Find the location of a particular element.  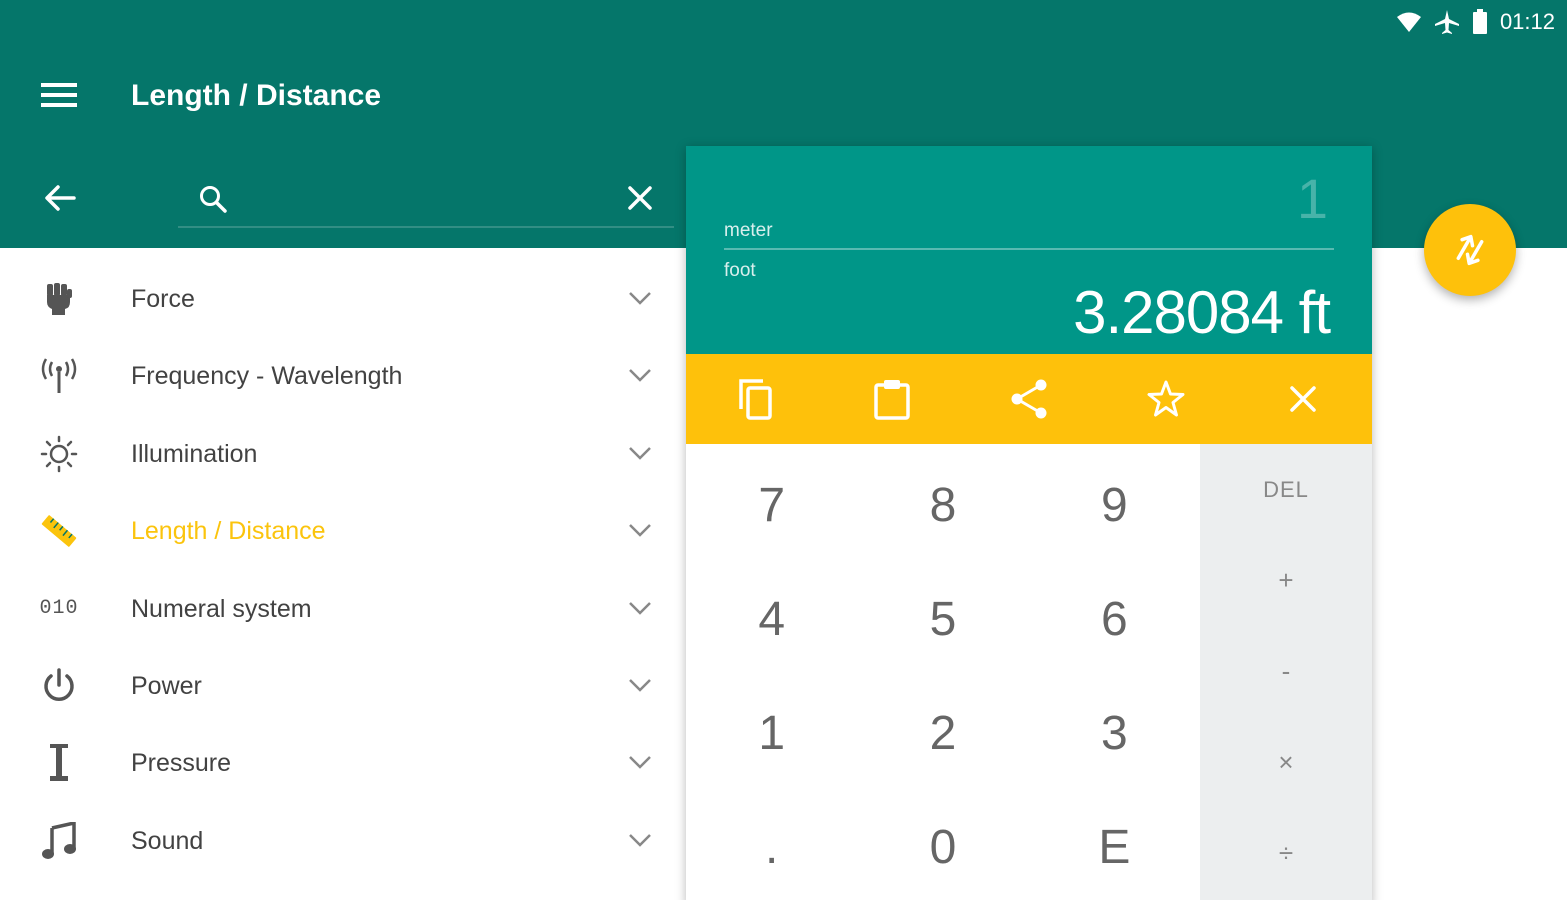

category-label: Length / Distance is located at coordinates (228, 531).